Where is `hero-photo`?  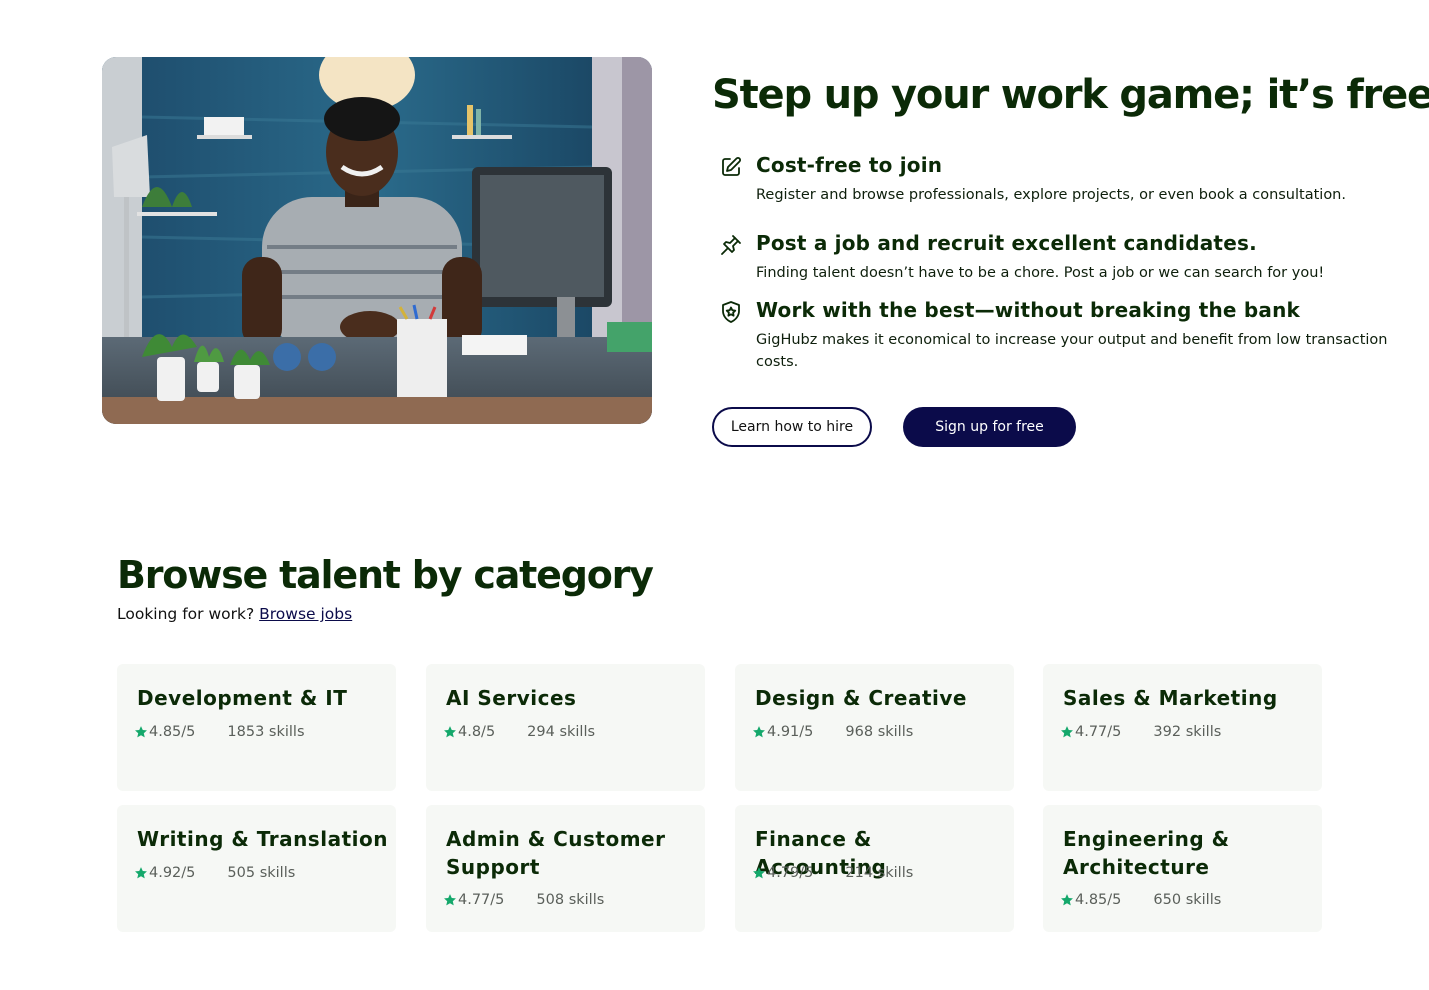
hero-photo is located at coordinates (377, 240).